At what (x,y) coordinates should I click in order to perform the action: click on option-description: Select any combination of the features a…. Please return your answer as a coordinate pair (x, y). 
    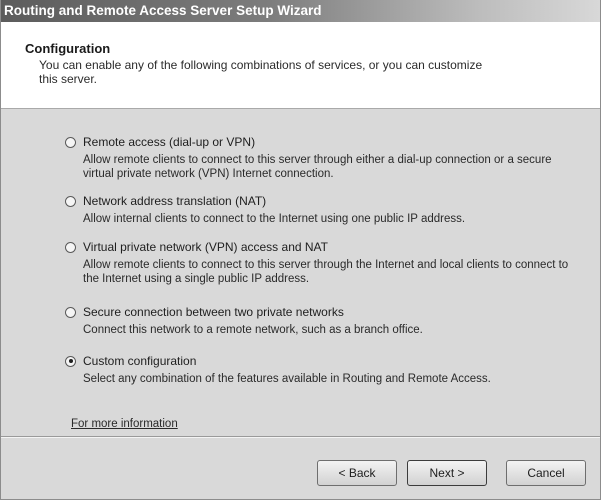
    Looking at the image, I should click on (287, 379).